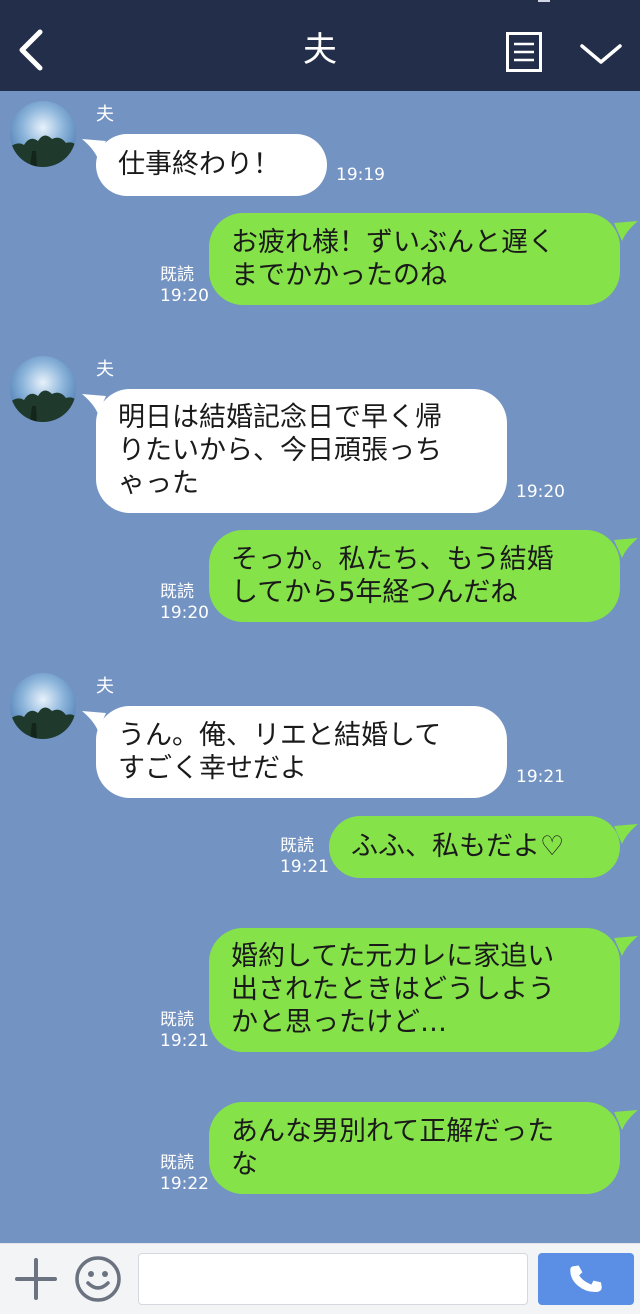  What do you see at coordinates (601, 53) in the screenshot?
I see `chevron-down-icon` at bounding box center [601, 53].